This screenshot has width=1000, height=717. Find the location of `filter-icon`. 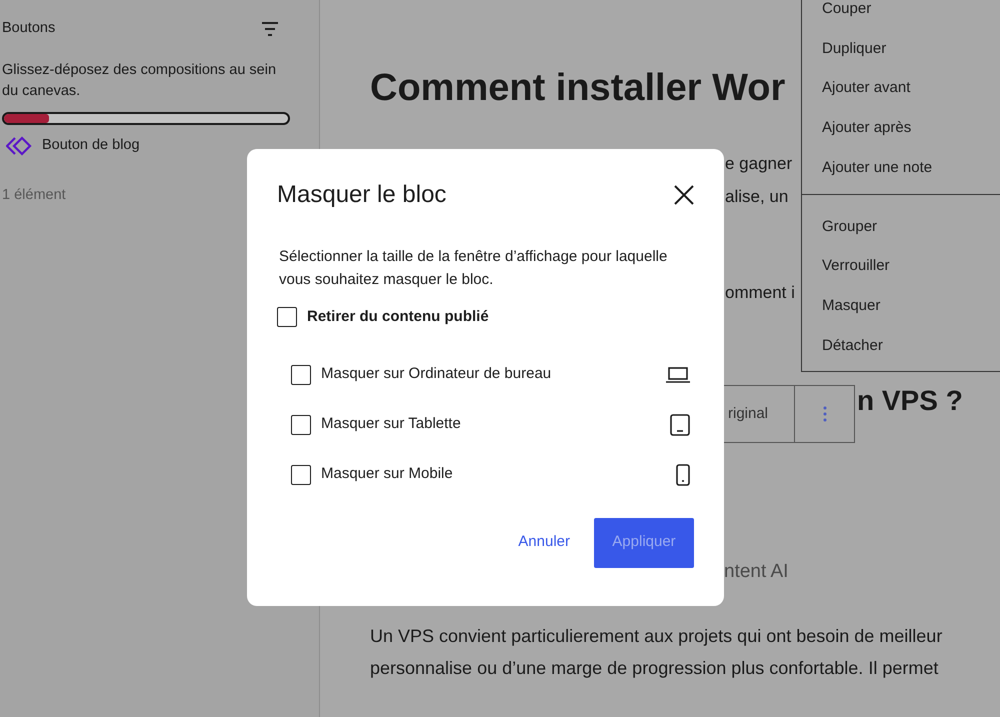

filter-icon is located at coordinates (270, 28).